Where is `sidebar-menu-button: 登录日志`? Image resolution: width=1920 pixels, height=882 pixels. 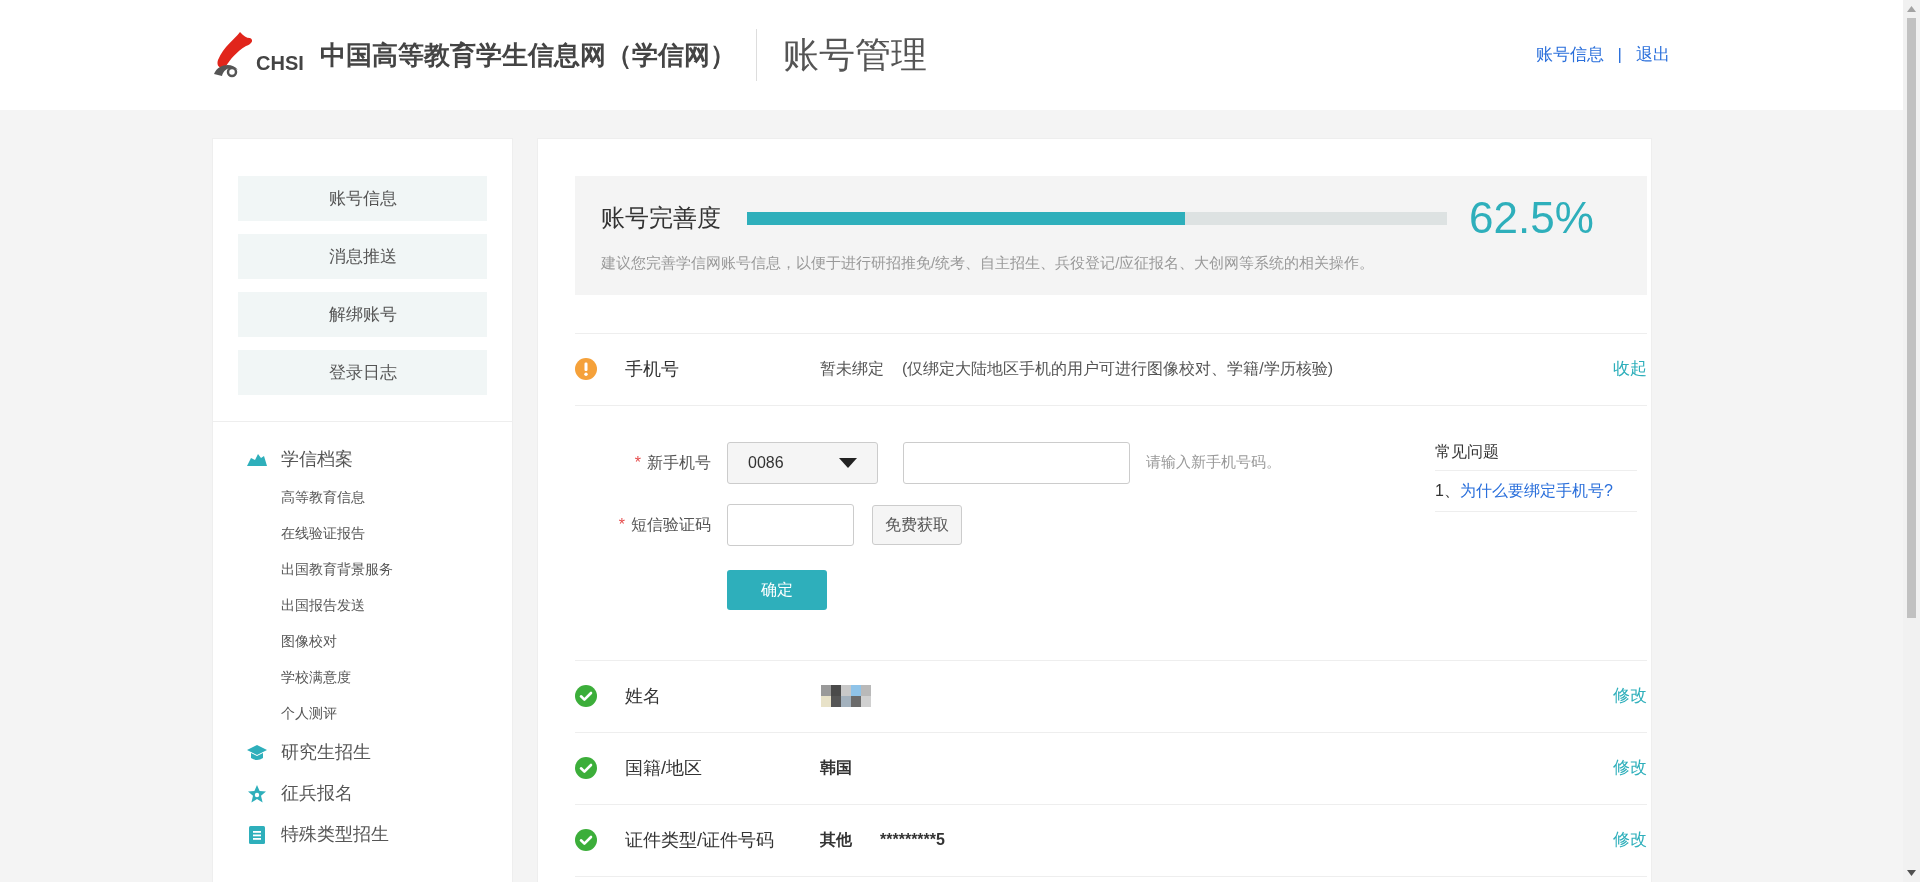
sidebar-menu-button: 登录日志 is located at coordinates (362, 372).